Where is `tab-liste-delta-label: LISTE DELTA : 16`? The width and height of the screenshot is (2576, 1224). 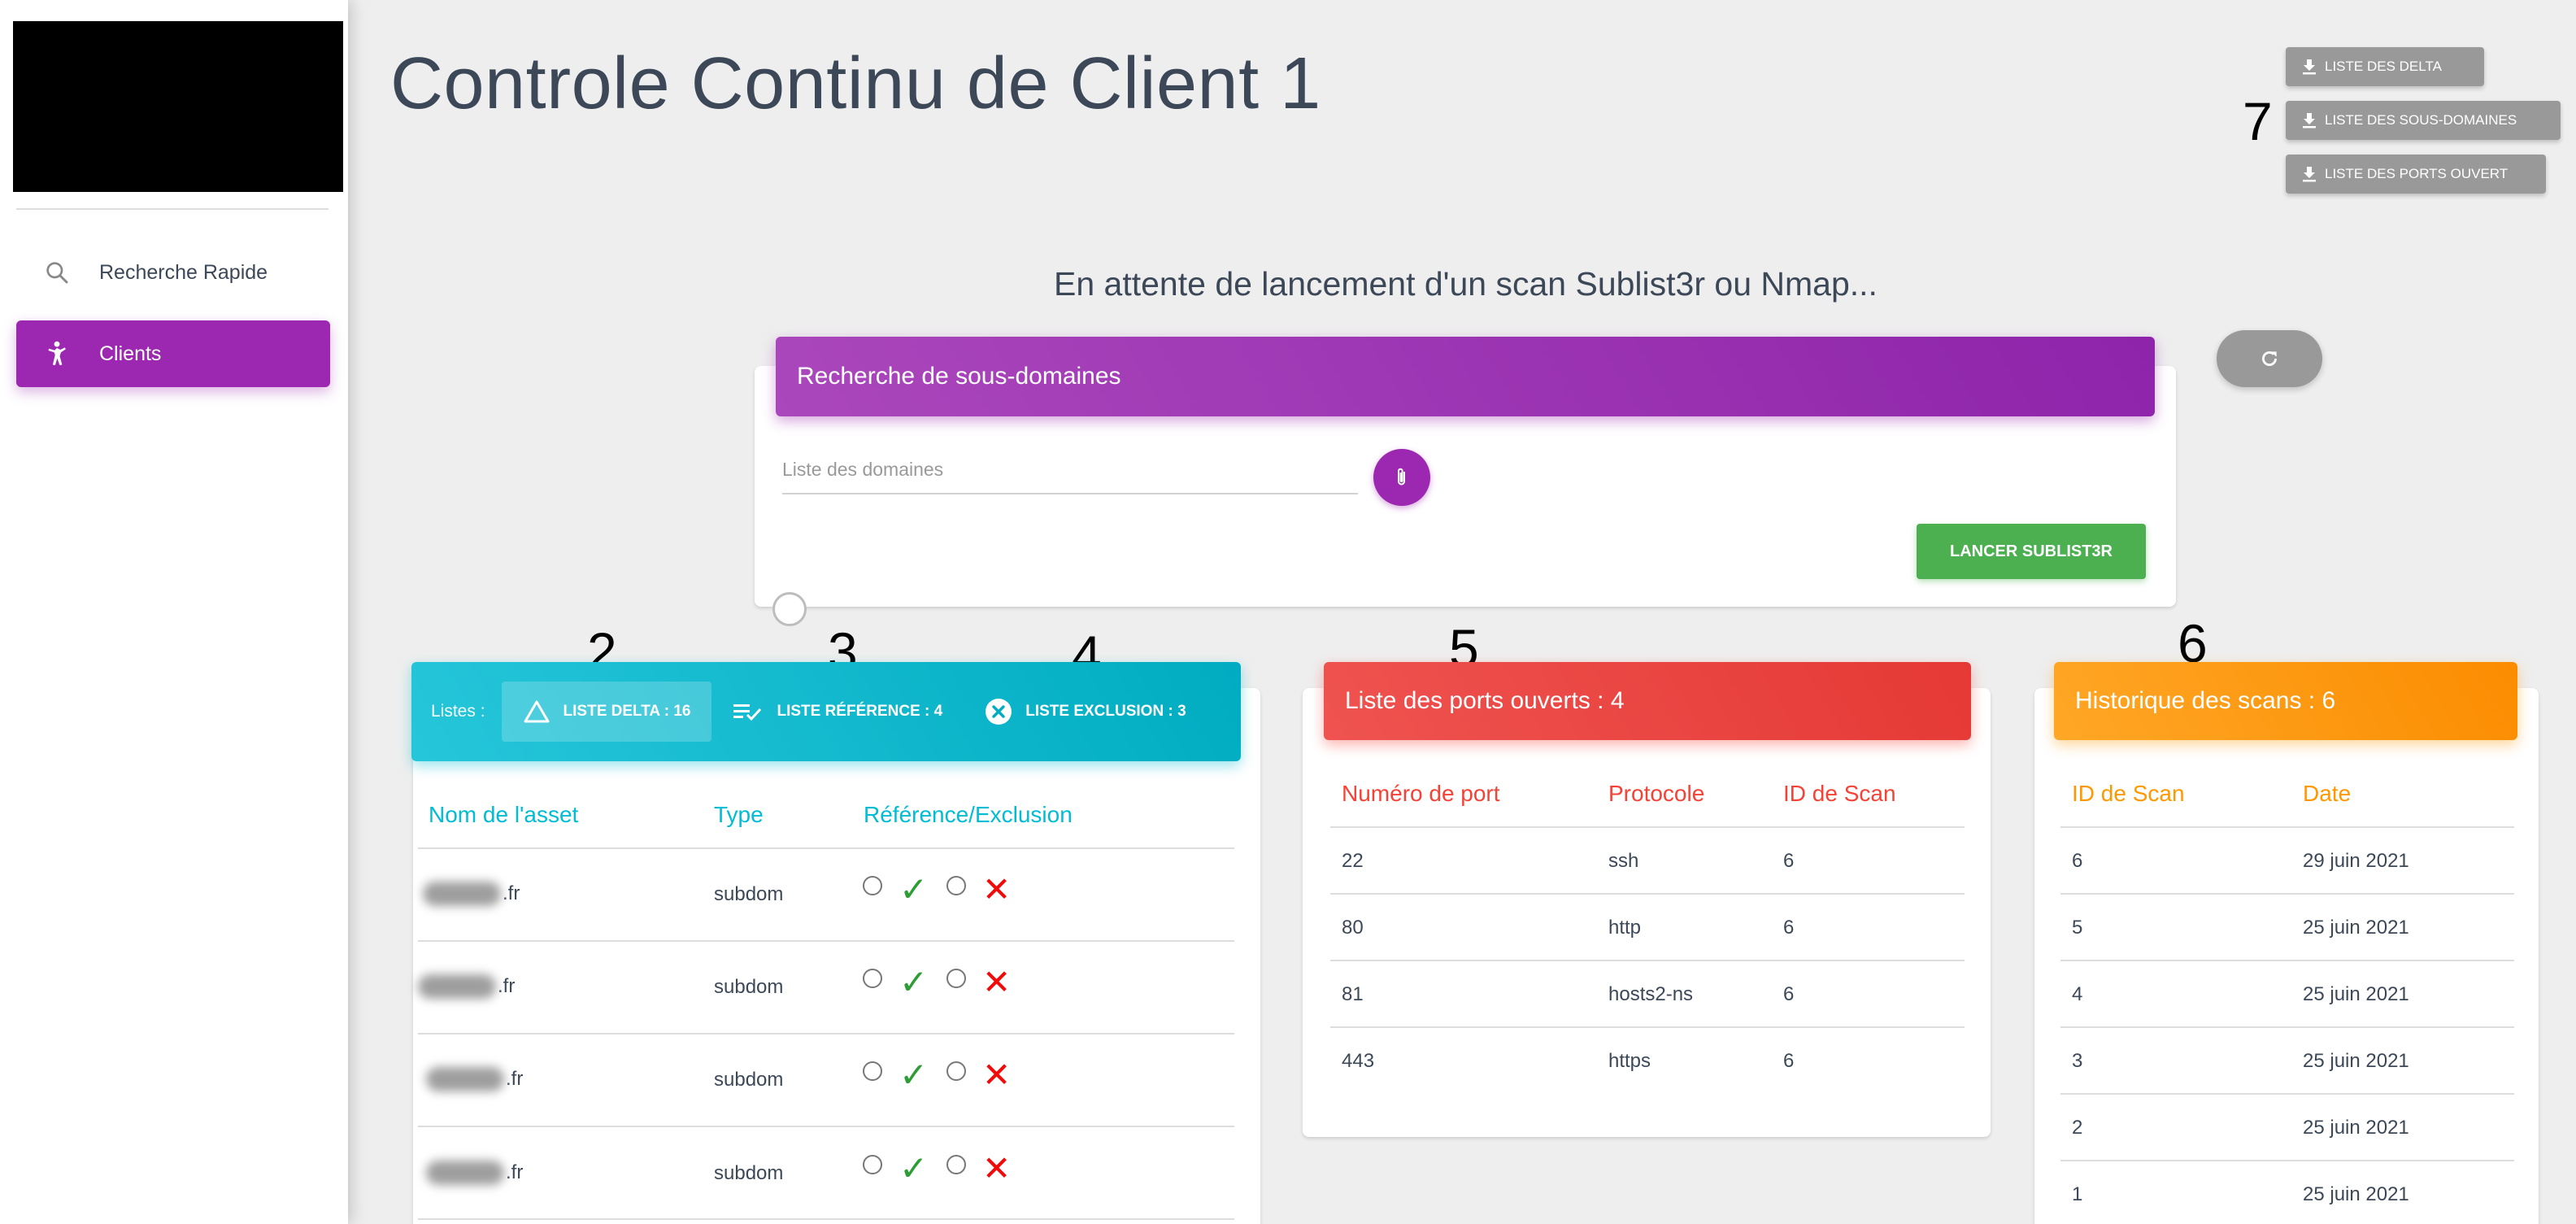 tab-liste-delta-label: LISTE DELTA : 16 is located at coordinates (627, 712).